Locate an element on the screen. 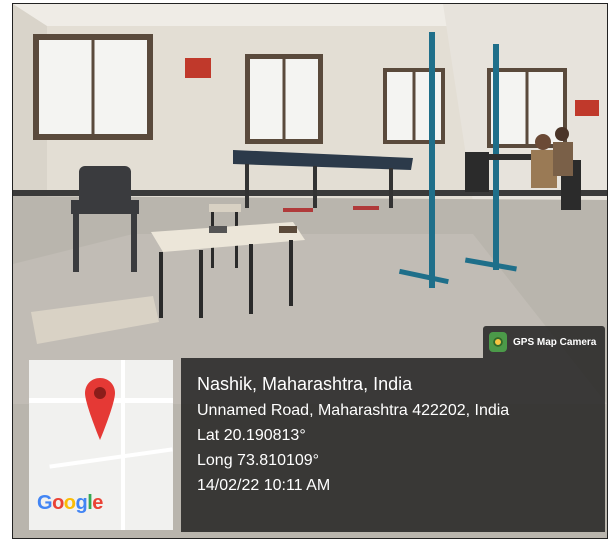 The height and width of the screenshot is (545, 614). location-datetime: 14/02/22 10:11 AM is located at coordinates (264, 485).